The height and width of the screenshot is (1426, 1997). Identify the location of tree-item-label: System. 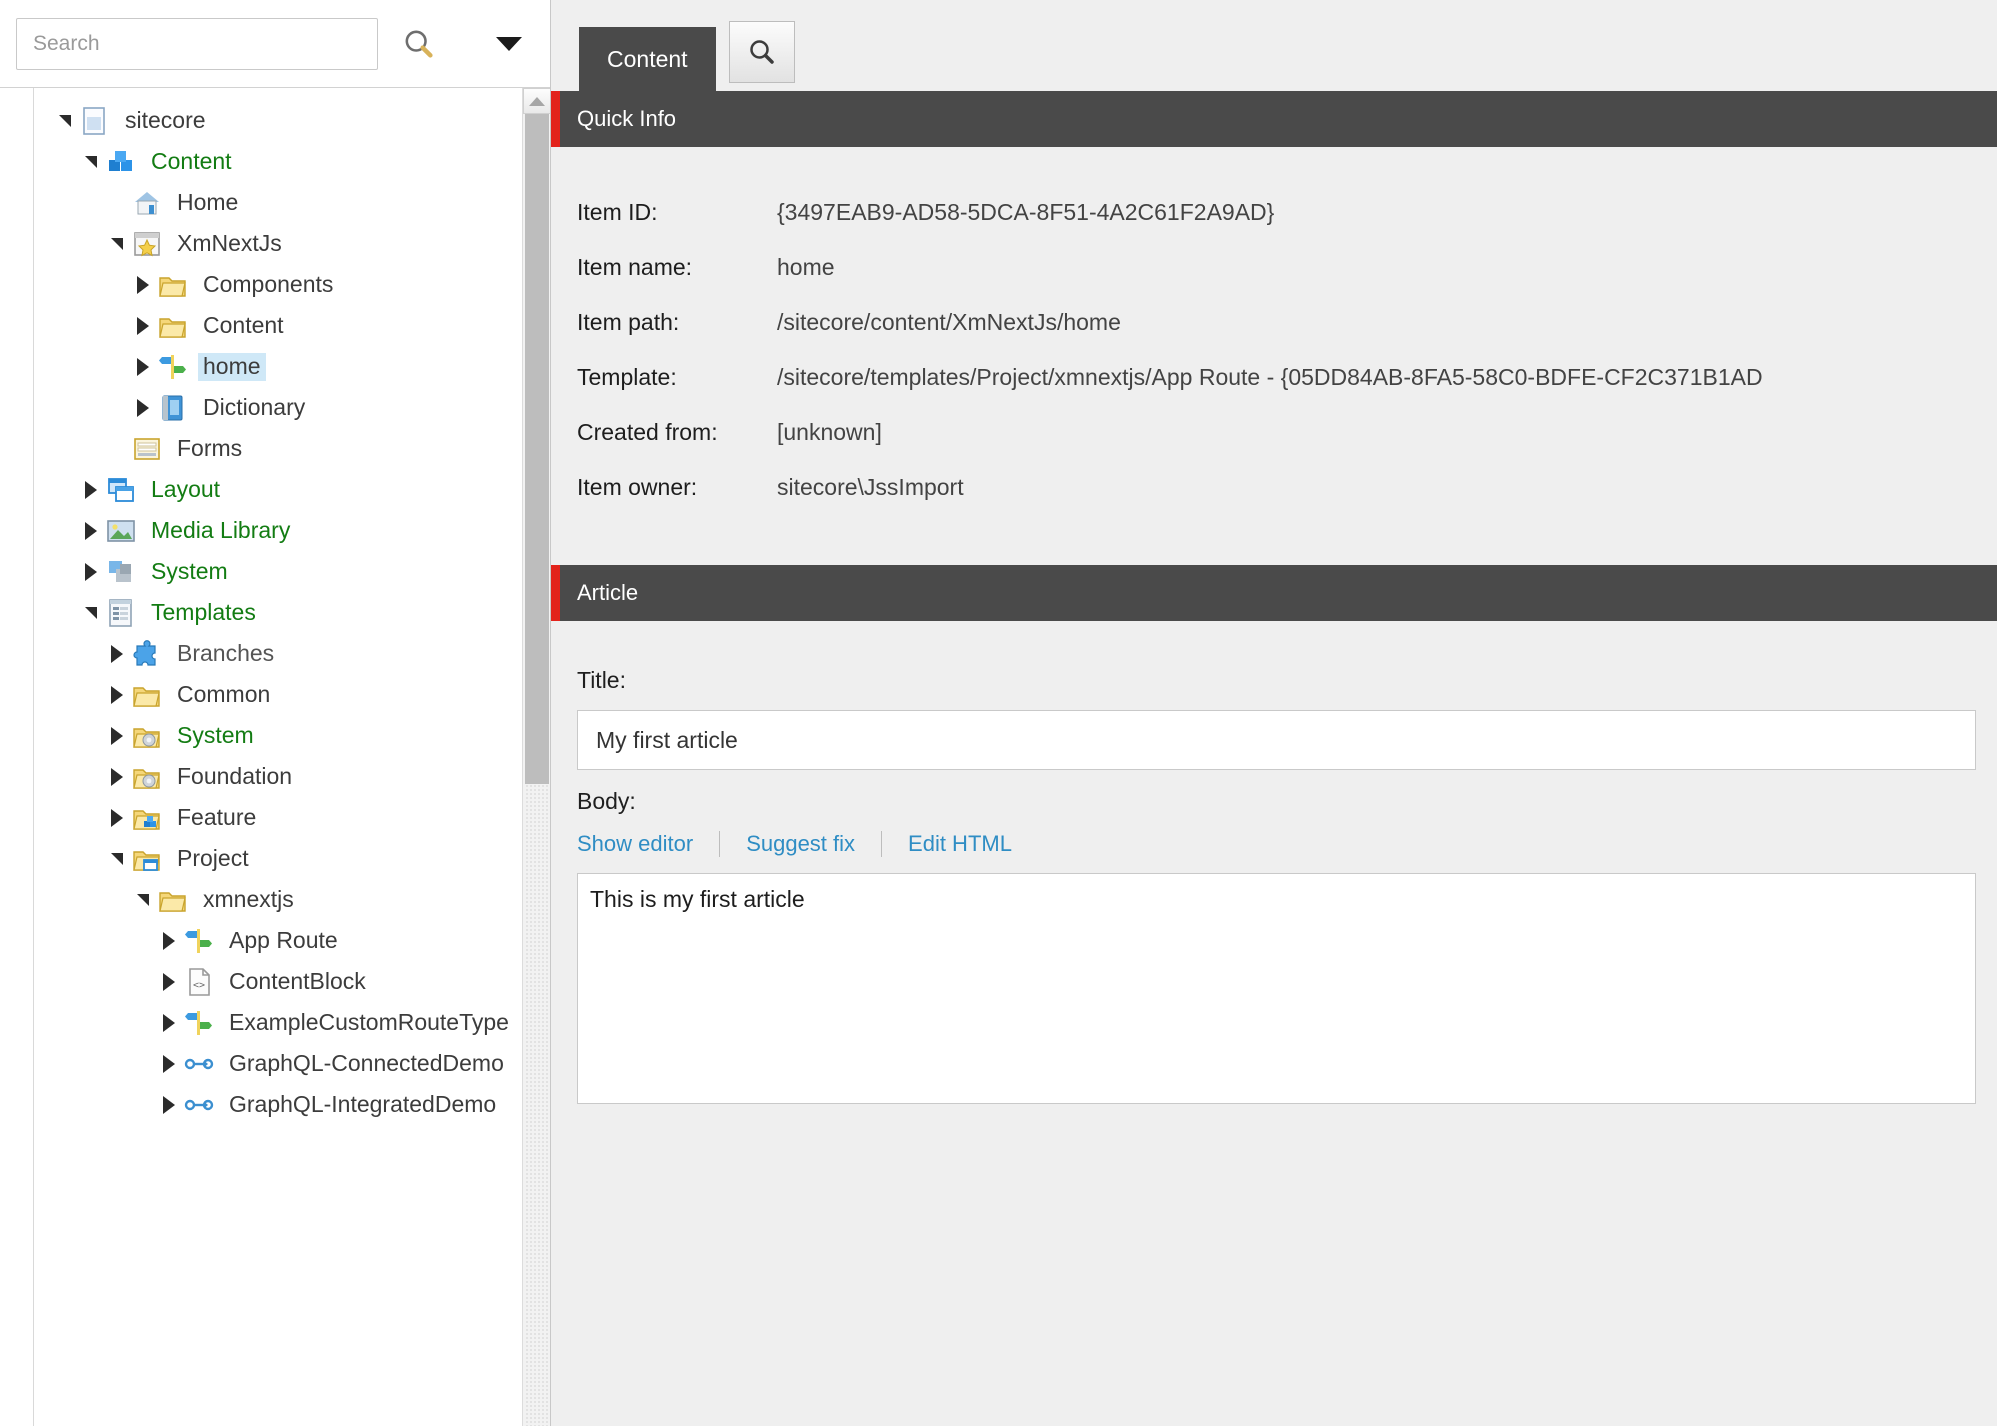
(215, 734).